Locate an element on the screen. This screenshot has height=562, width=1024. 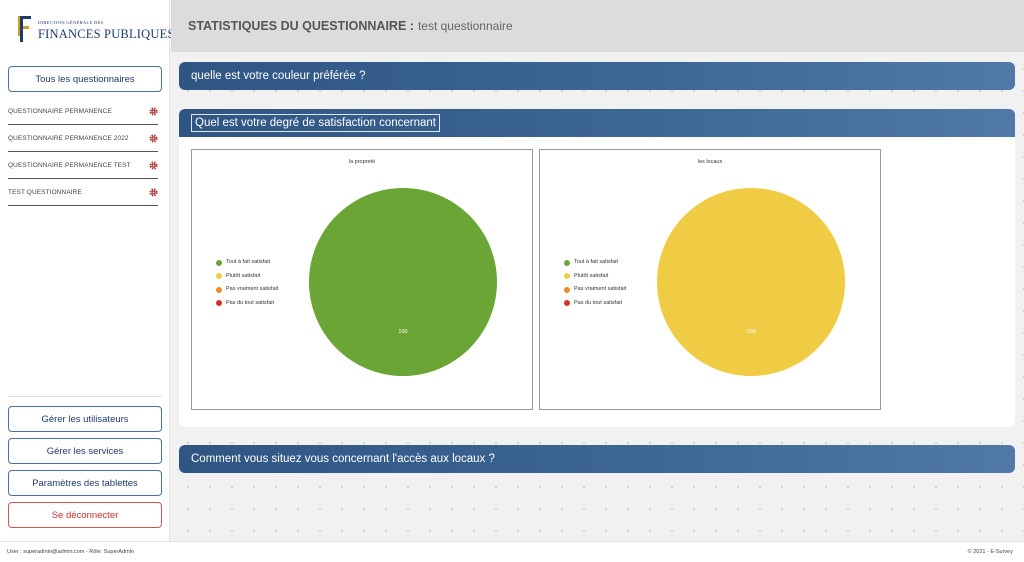
tablet-settings-button: Paramètres des tablettes is located at coordinates (85, 483).